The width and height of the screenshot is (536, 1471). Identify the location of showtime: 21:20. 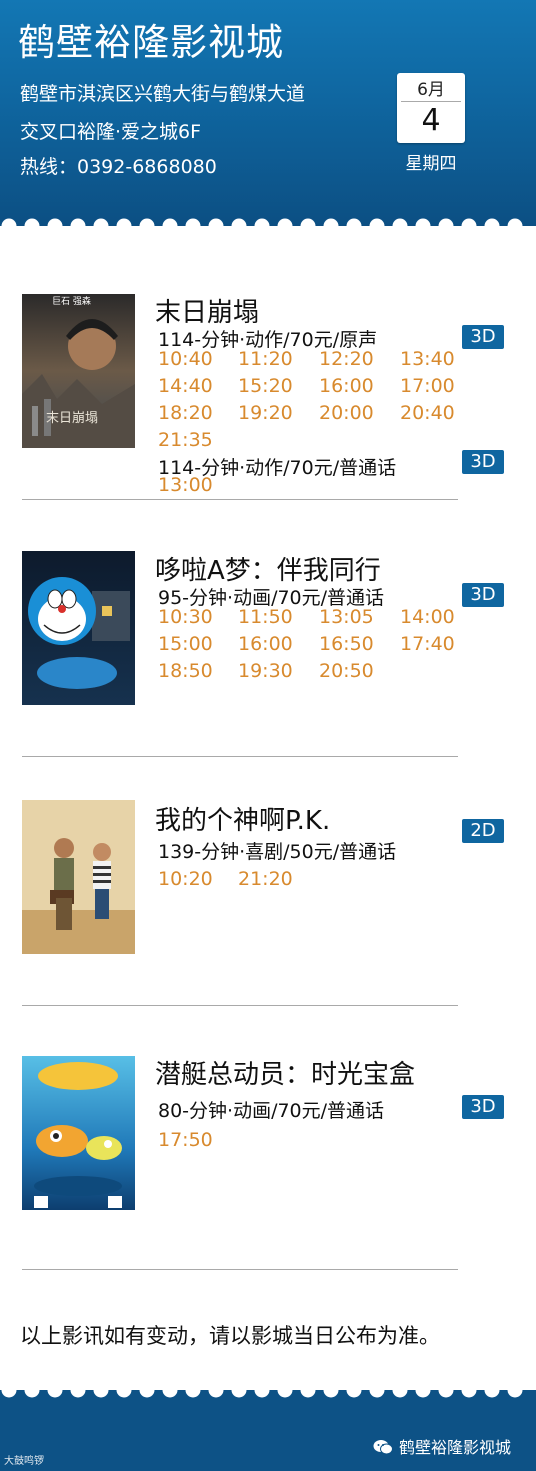
(278, 879).